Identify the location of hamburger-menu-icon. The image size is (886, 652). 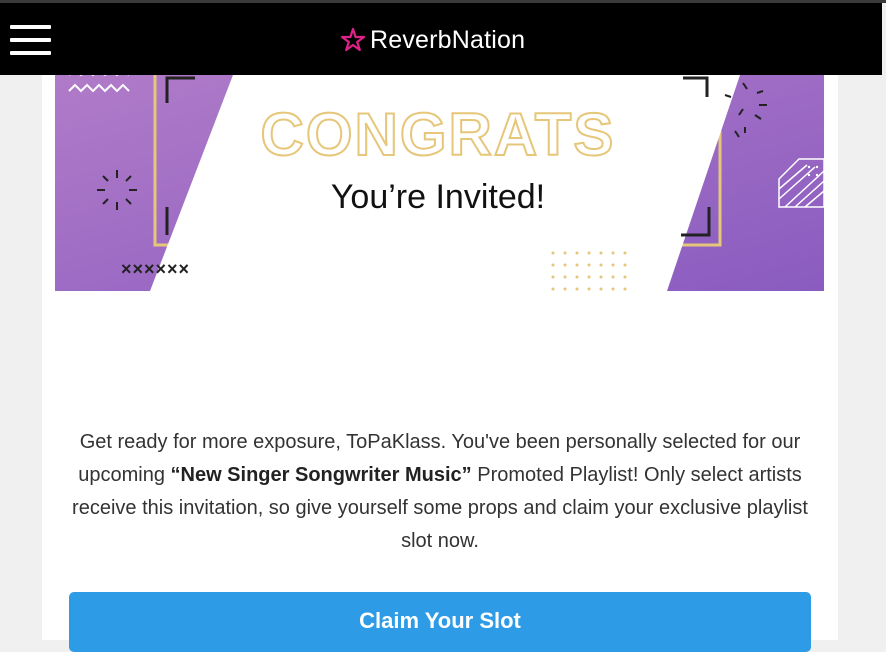
(31, 41).